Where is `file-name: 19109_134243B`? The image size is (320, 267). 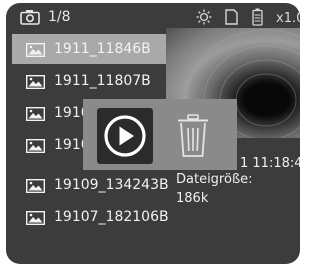 file-name: 19109_134243B is located at coordinates (111, 185).